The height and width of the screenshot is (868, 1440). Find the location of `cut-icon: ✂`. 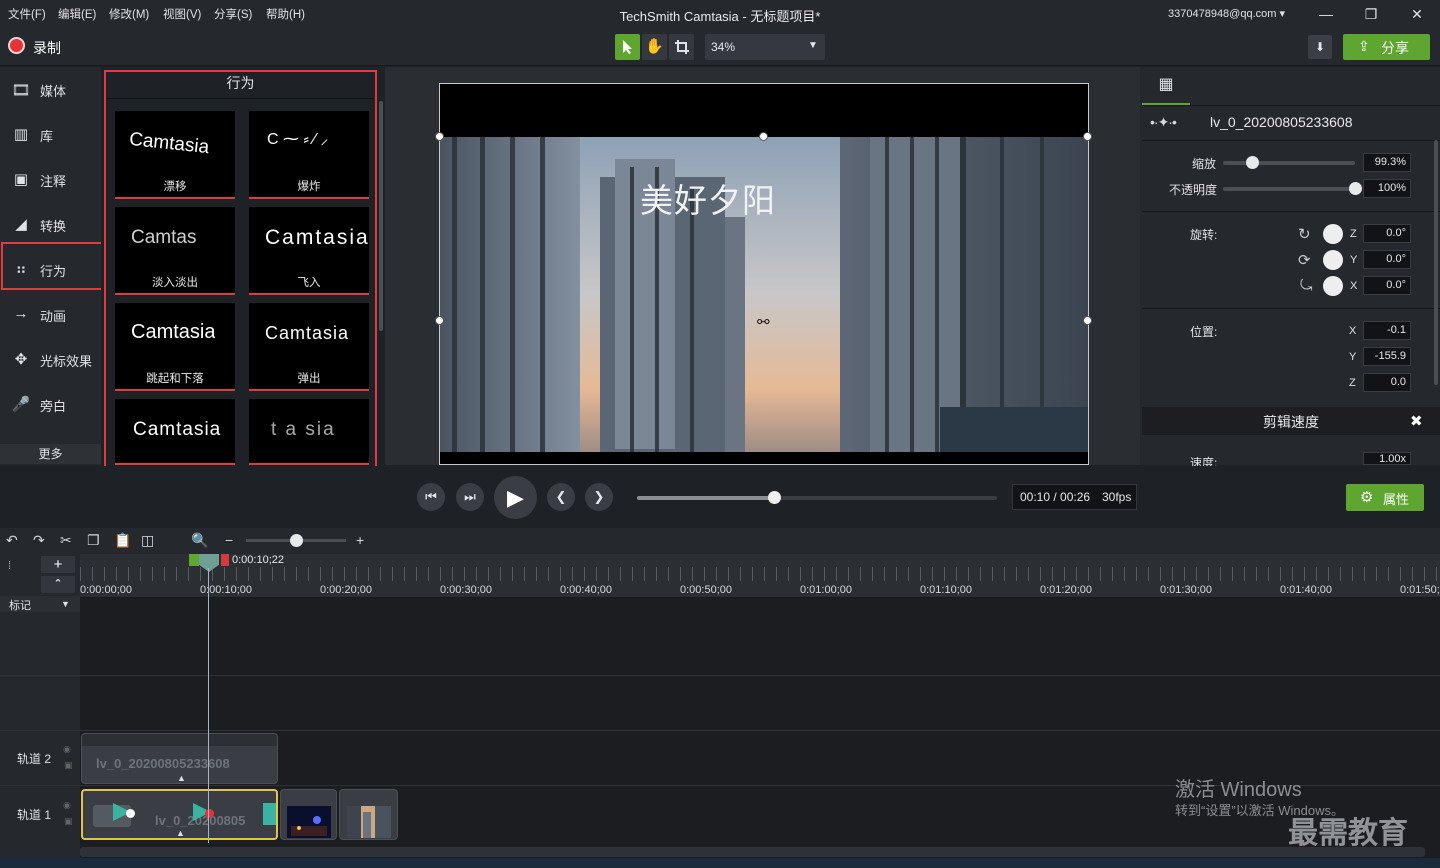

cut-icon: ✂ is located at coordinates (66, 540).